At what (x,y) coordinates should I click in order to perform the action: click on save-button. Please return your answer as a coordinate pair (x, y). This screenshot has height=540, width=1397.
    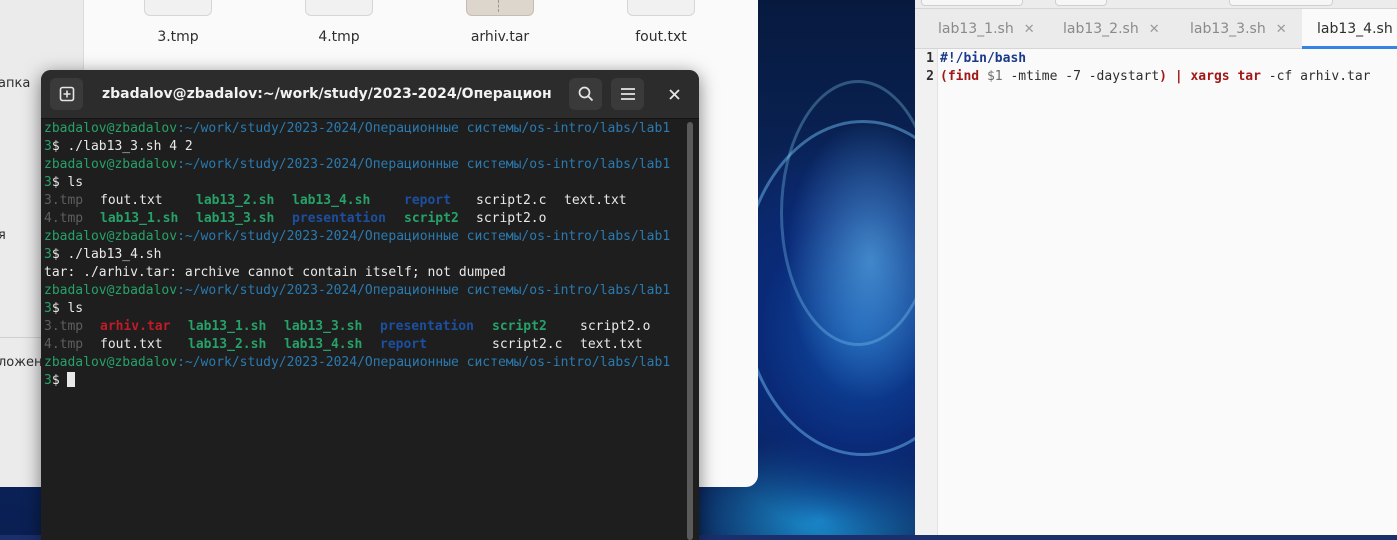
    Looking at the image, I should click on (1281, 3).